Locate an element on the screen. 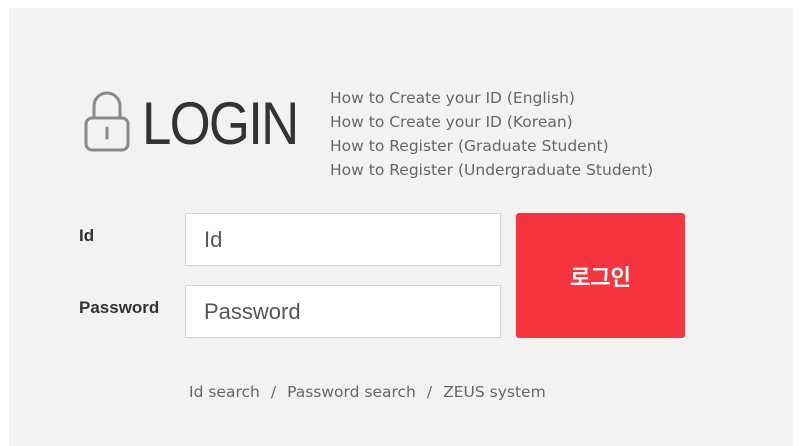 This screenshot has height=446, width=799. help-link-create-id-english: How to Create your ID (English) is located at coordinates (491, 98).